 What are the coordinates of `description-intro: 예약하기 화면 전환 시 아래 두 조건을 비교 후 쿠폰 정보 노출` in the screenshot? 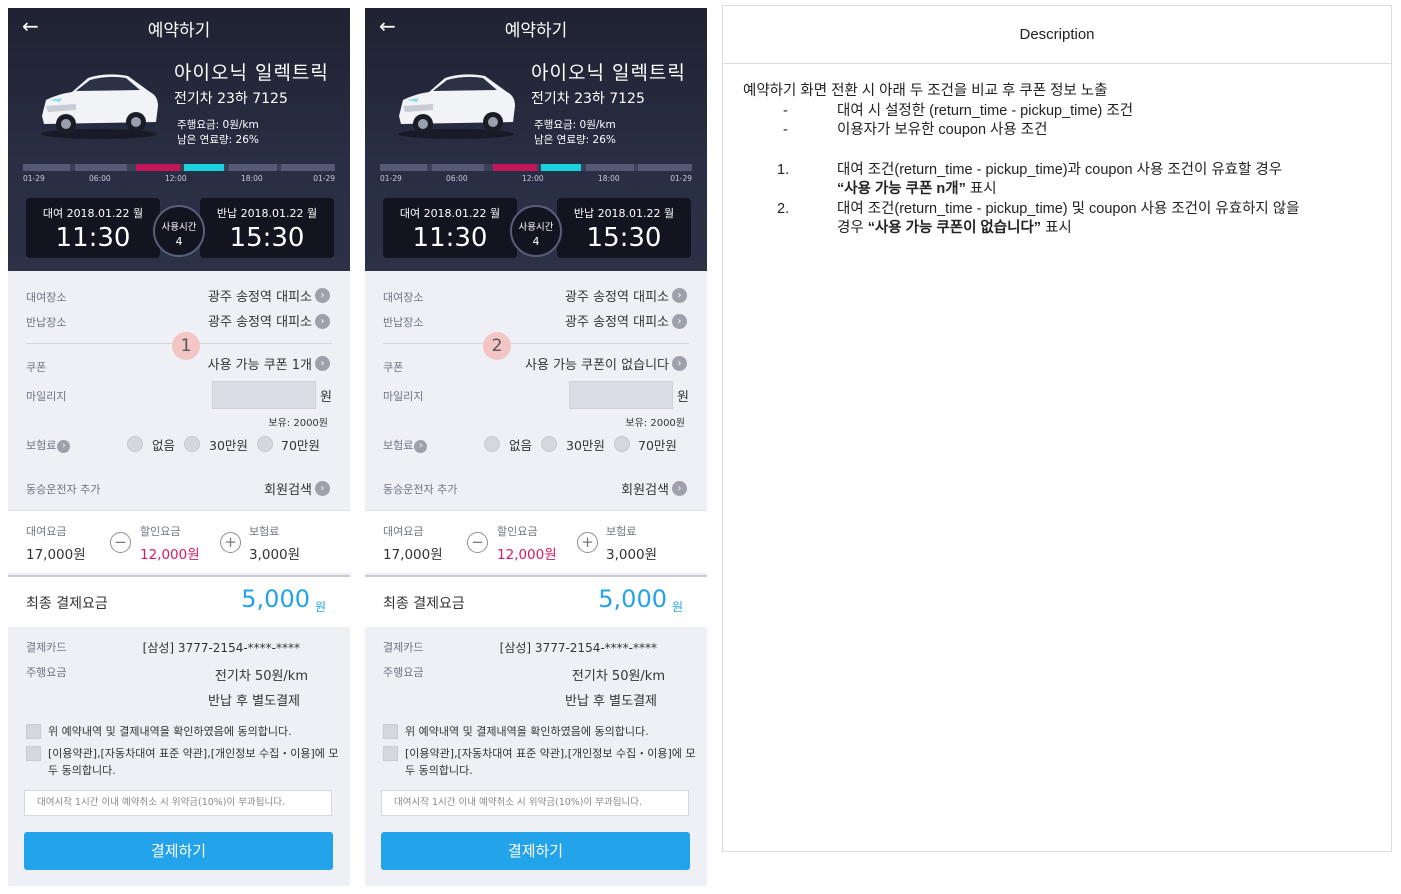 It's located at (925, 91).